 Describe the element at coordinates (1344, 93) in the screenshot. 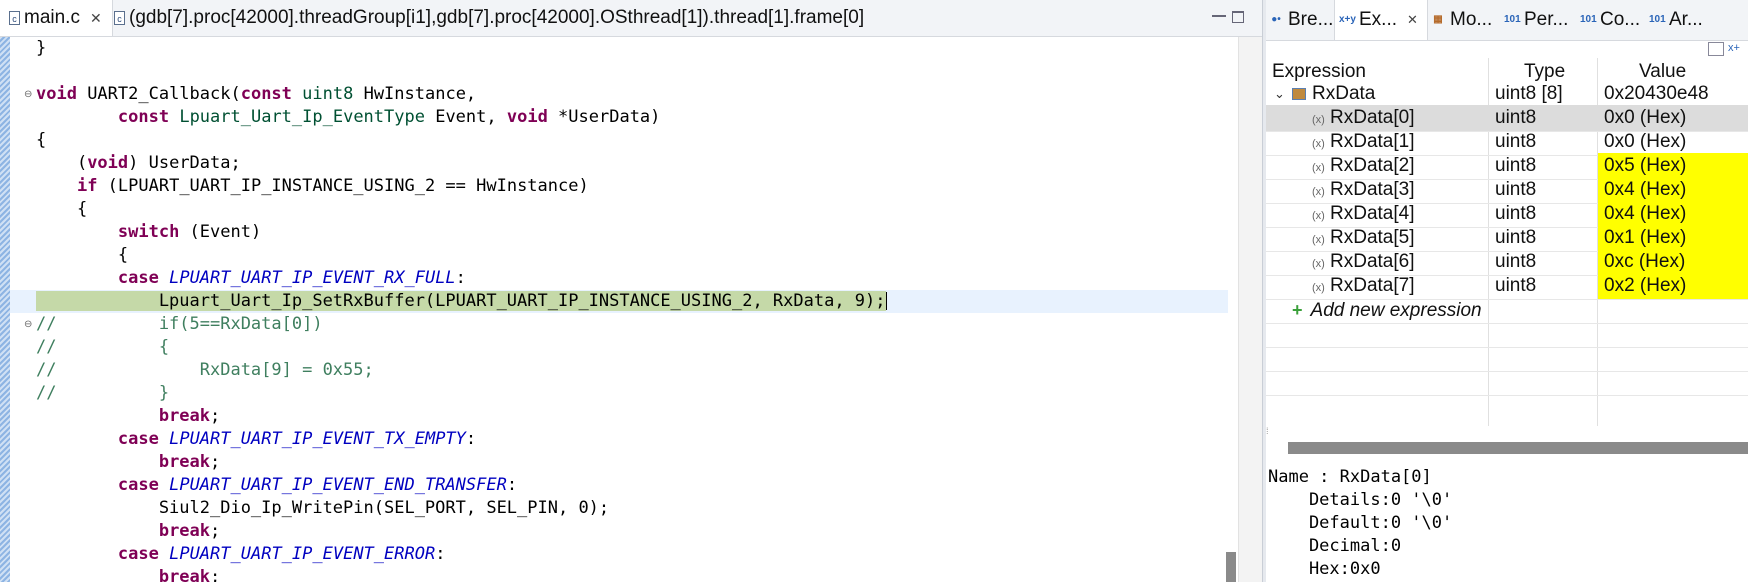

I see `expression-name: RxData` at that location.